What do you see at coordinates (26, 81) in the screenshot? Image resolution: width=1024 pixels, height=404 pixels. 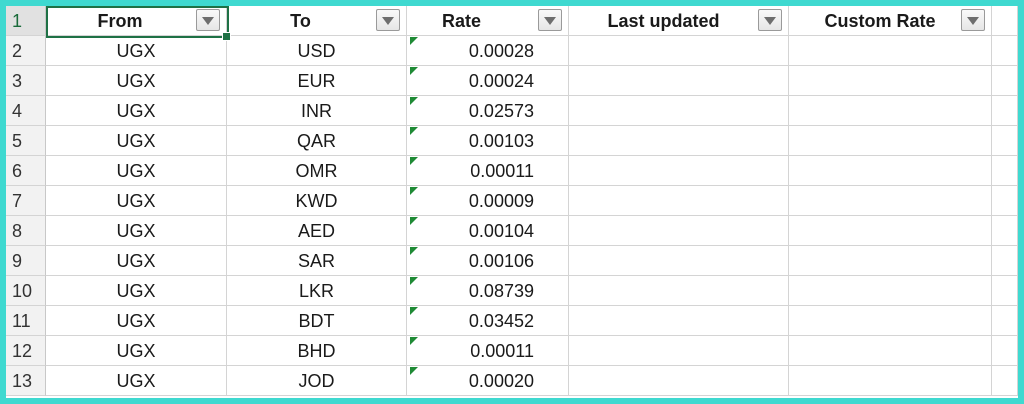 I see `row-header: 3` at bounding box center [26, 81].